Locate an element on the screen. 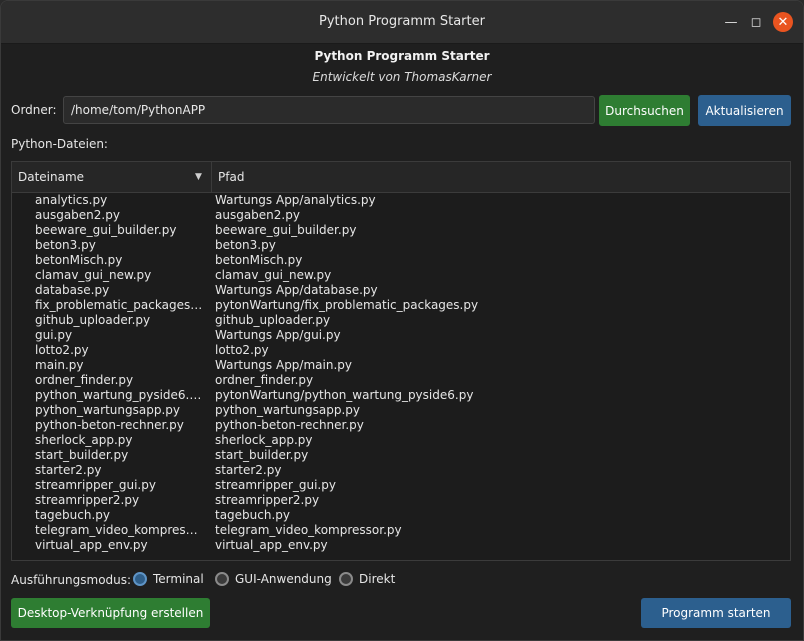  file-name-cell: database.py is located at coordinates (72, 290).